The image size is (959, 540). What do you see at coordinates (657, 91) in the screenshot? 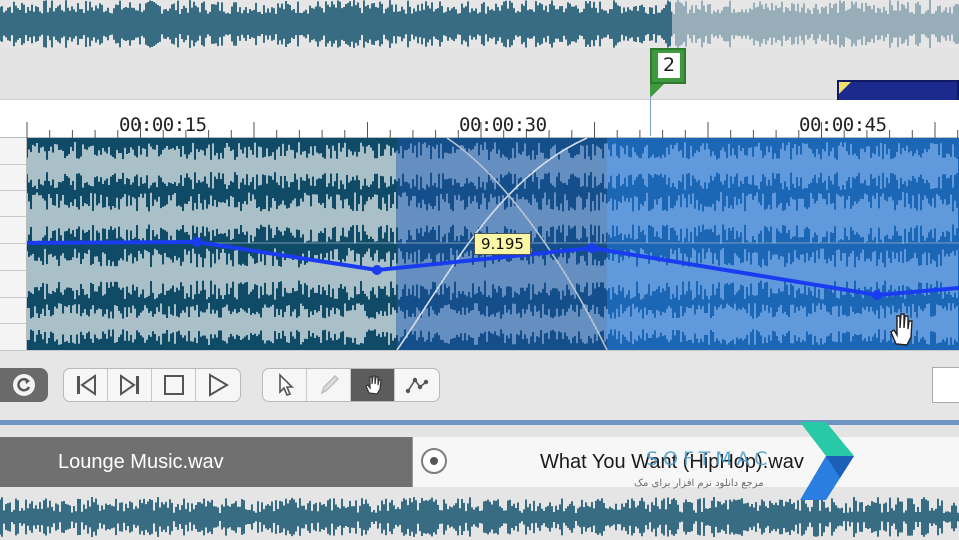
I see `marker-flag-tail` at bounding box center [657, 91].